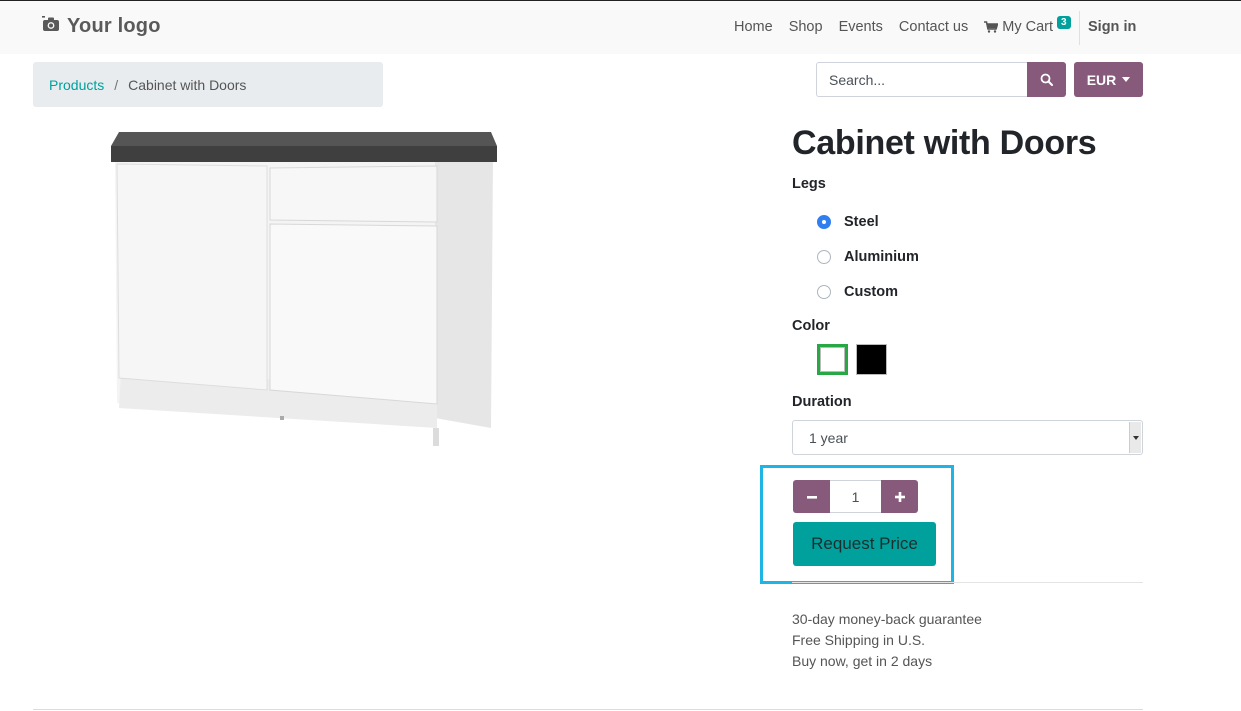  Describe the element at coordinates (862, 661) in the screenshot. I see `guarantee-item: Buy now, get in 2 days` at that location.